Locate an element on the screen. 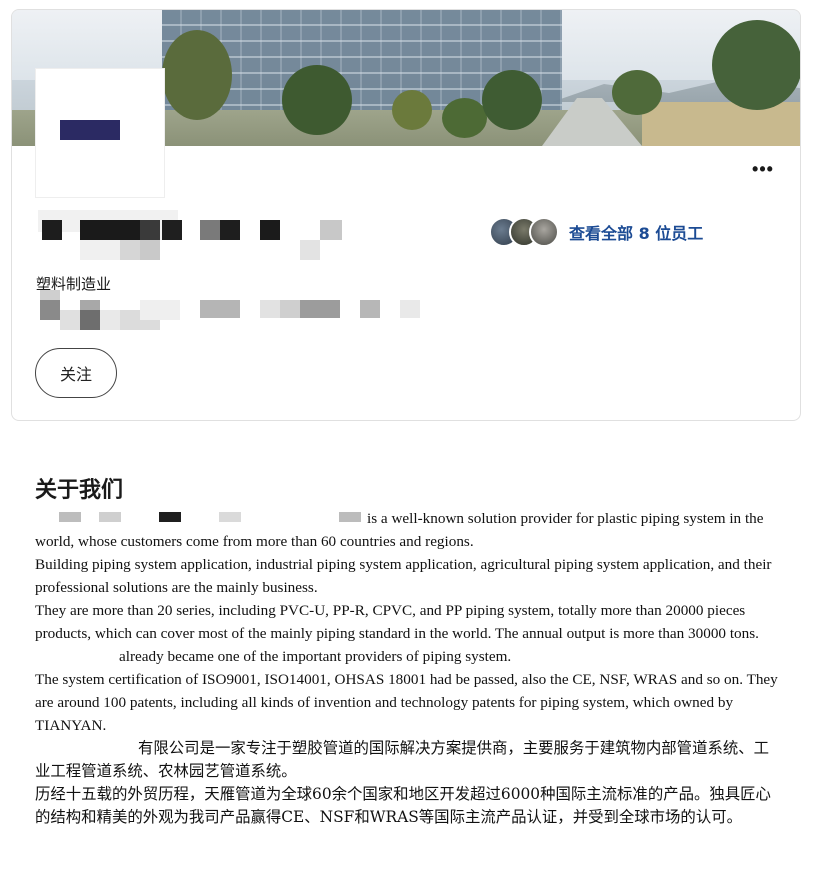  redacted-company-name is located at coordinates (201, 516).